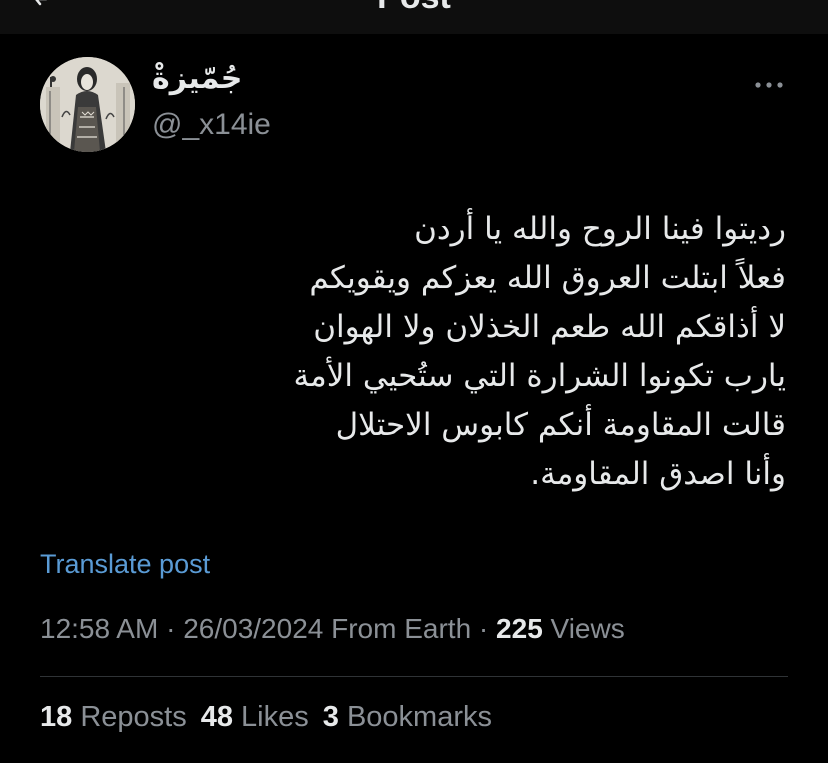 This screenshot has height=763, width=828. I want to click on avatar, so click(87, 104).